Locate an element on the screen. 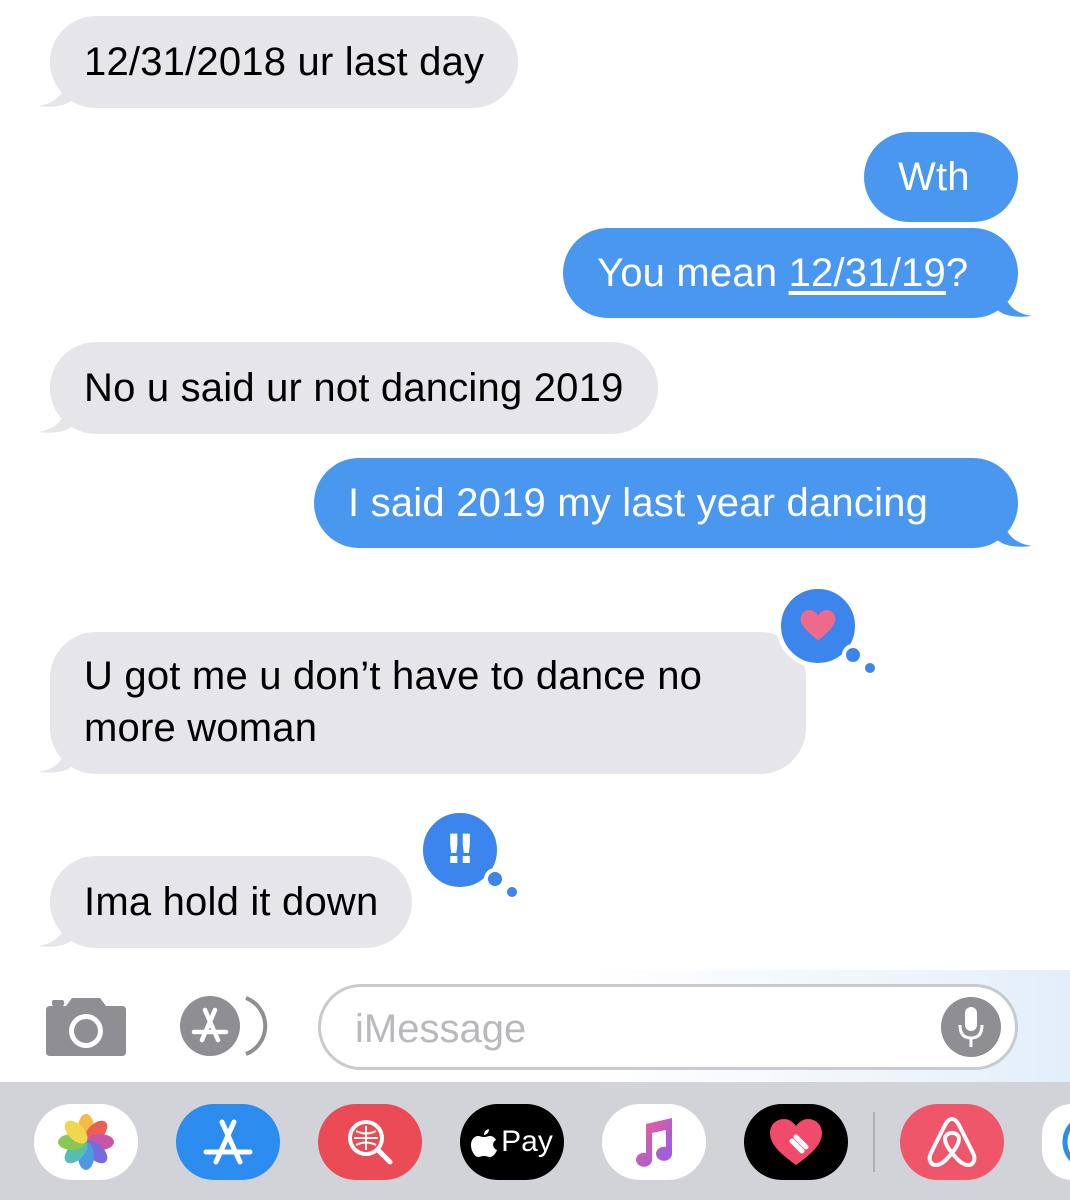  digital-touch-icon is located at coordinates (796, 1142).